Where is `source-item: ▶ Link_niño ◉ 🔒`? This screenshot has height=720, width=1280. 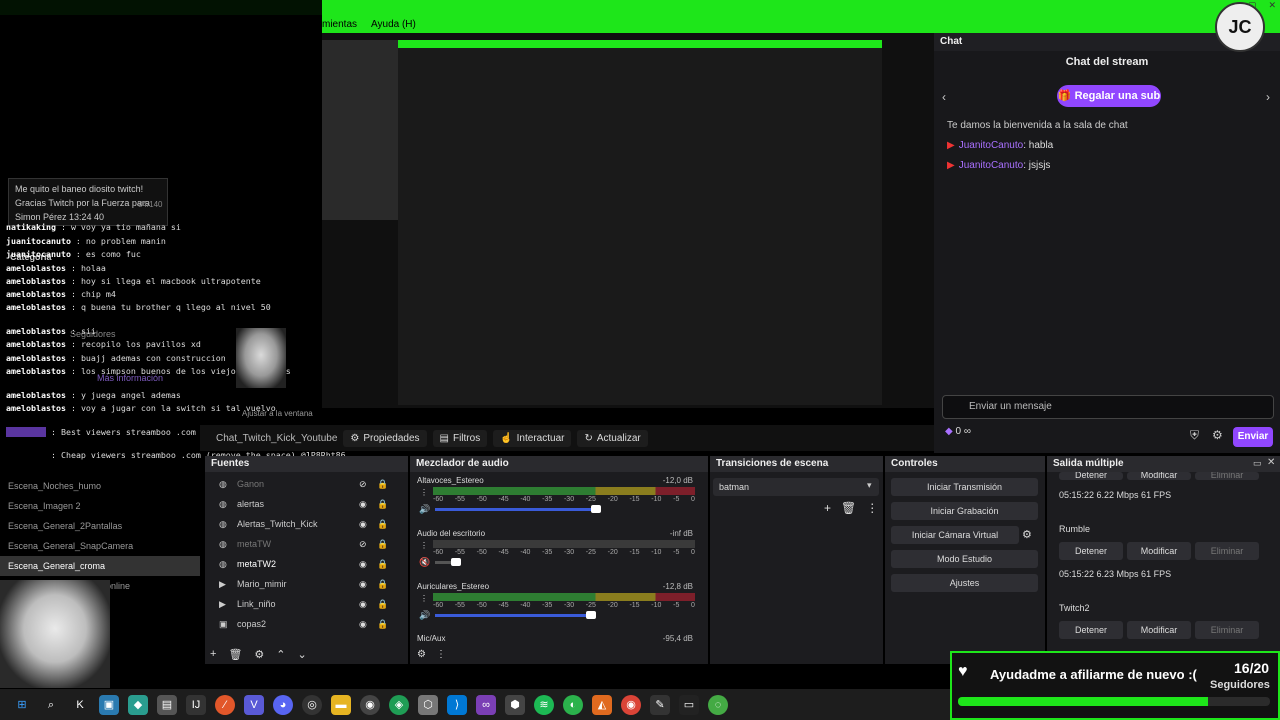 source-item: ▶ Link_niño ◉ 🔒 is located at coordinates (306, 604).